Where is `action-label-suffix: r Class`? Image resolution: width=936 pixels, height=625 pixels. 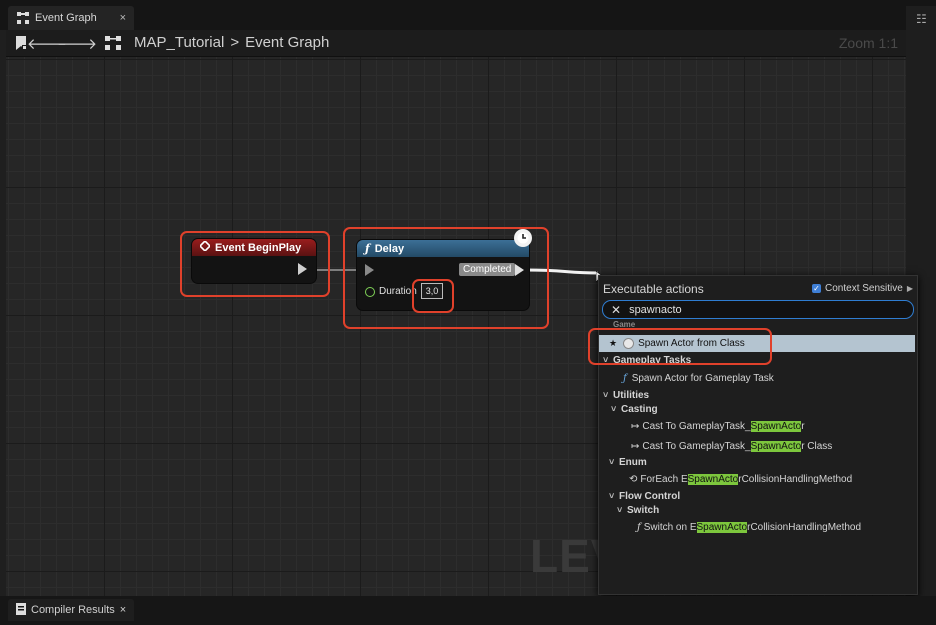
action-label-suffix: r Class is located at coordinates (817, 446).